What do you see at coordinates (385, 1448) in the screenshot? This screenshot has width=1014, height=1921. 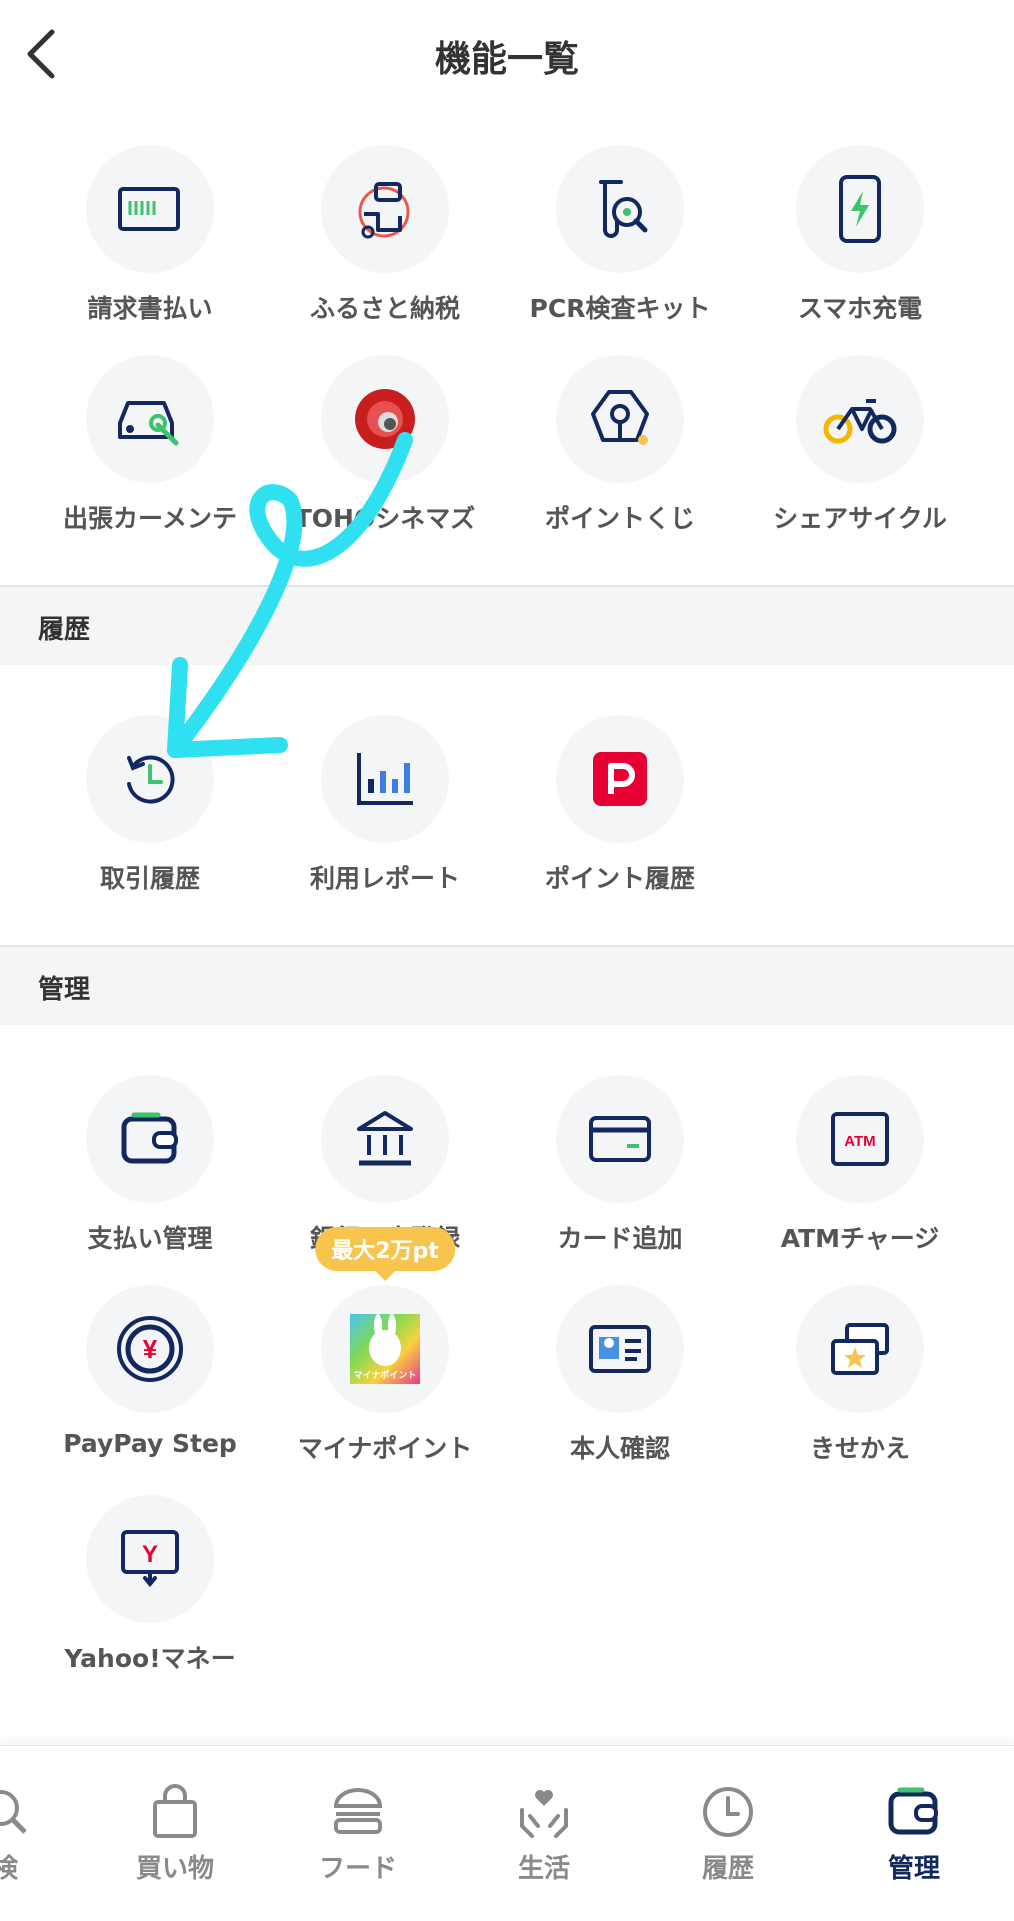 I see `feature-label: マイナポイント` at bounding box center [385, 1448].